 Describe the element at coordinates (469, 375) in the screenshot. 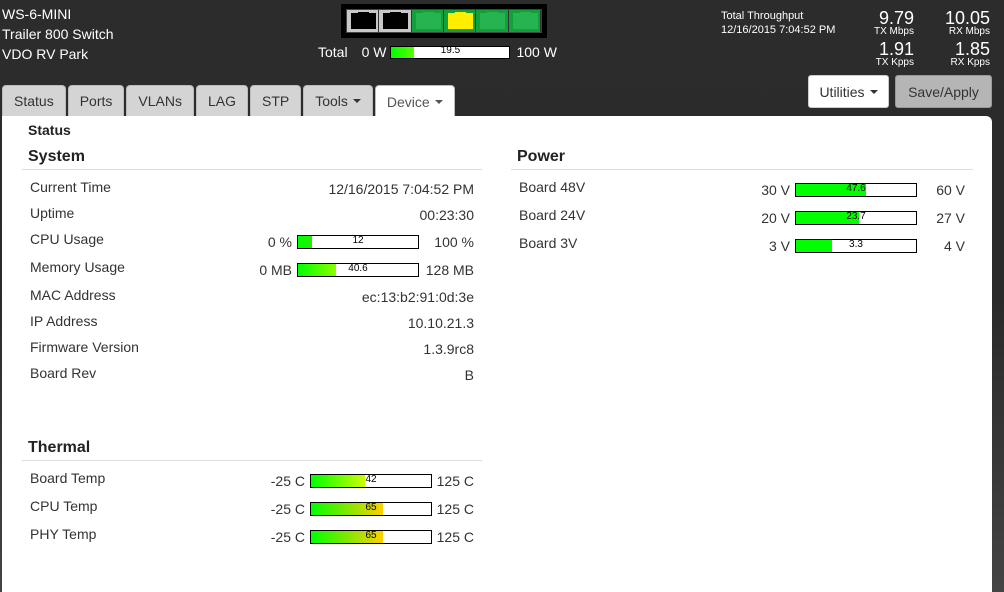

I see `board-rev-value: B` at that location.